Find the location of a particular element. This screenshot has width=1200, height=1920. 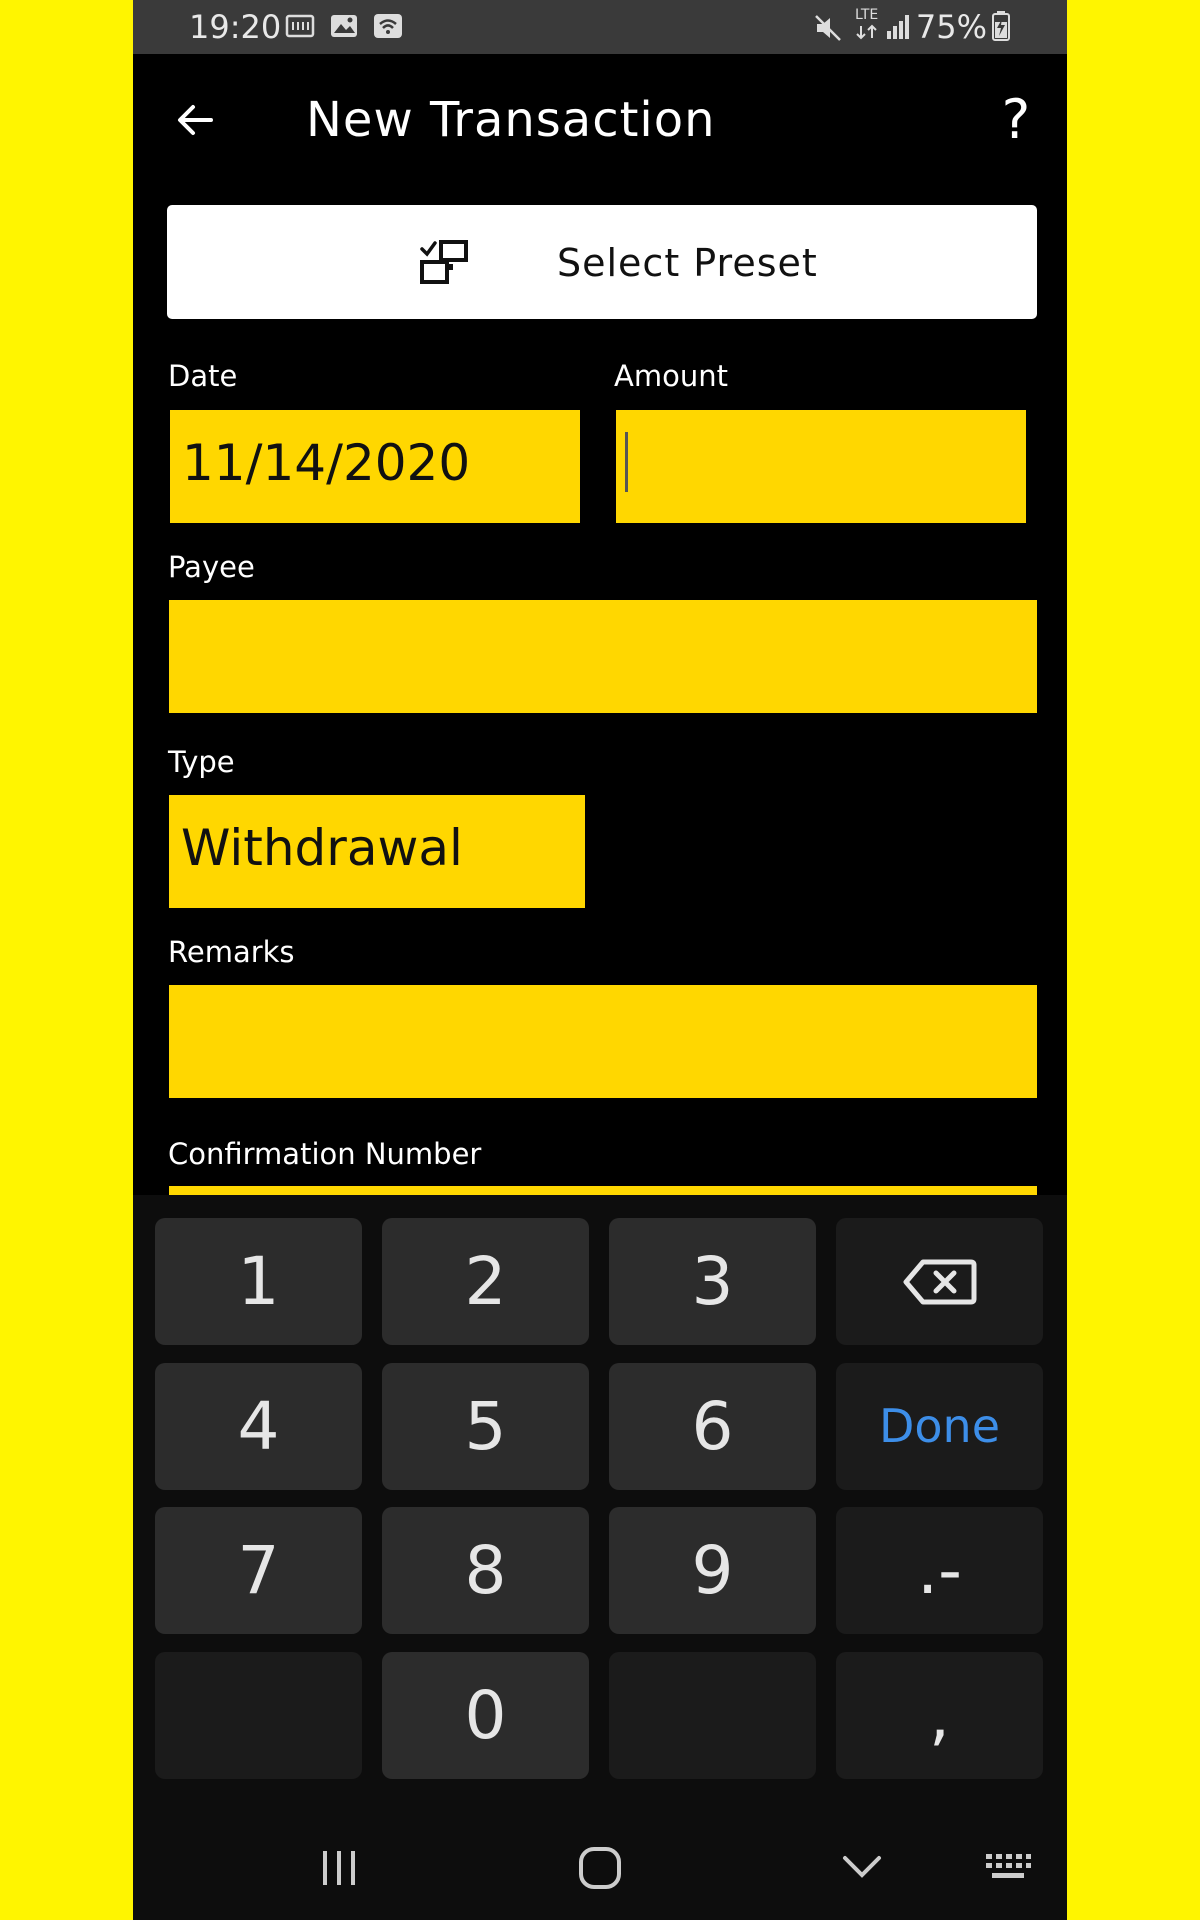

battery-charging-icon is located at coordinates (1001, 26).